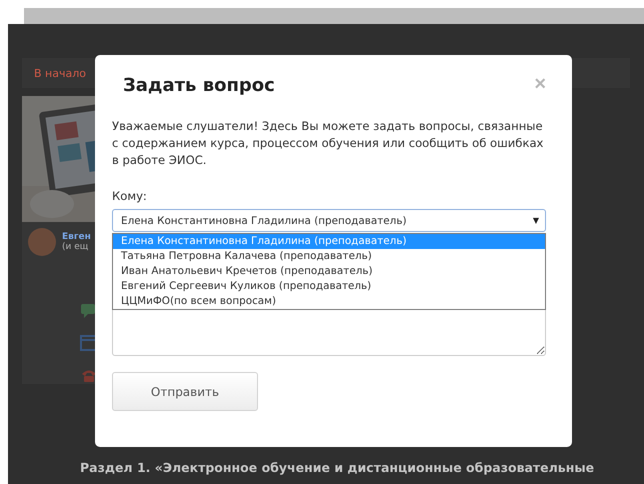  What do you see at coordinates (185, 391) in the screenshot?
I see `submit-button: Отправить` at bounding box center [185, 391].